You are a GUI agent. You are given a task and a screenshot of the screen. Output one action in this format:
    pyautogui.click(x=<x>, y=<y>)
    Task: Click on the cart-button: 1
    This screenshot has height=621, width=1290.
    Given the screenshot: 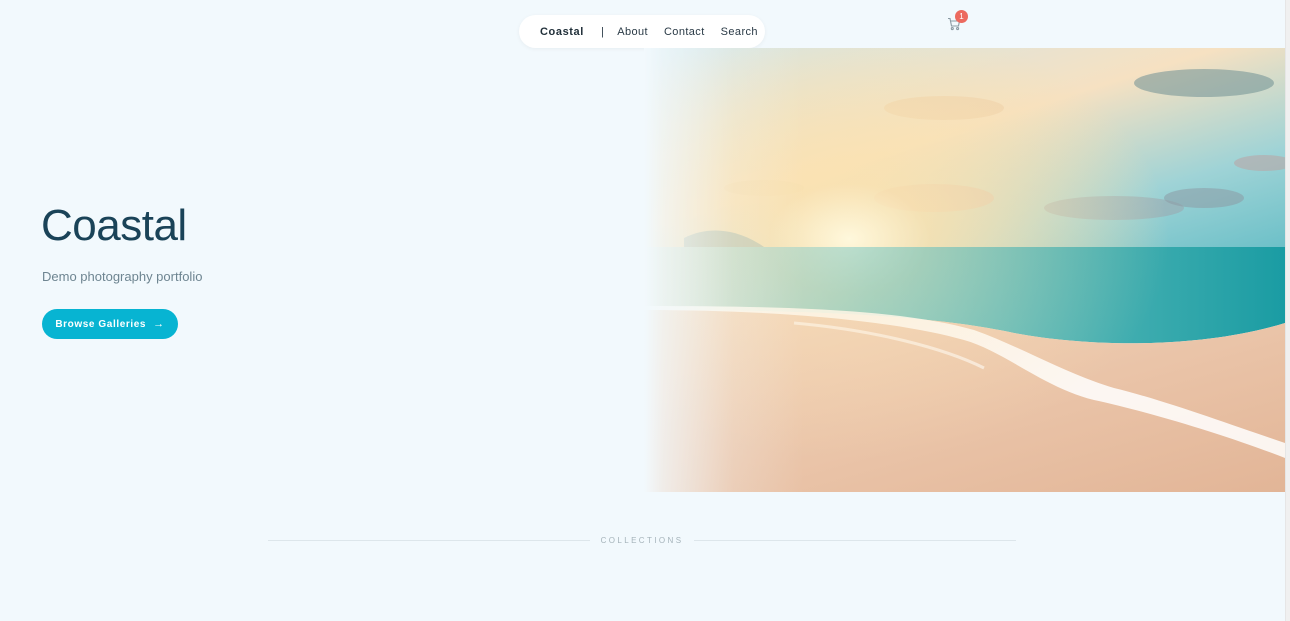 What is the action you would take?
    pyautogui.click(x=958, y=22)
    